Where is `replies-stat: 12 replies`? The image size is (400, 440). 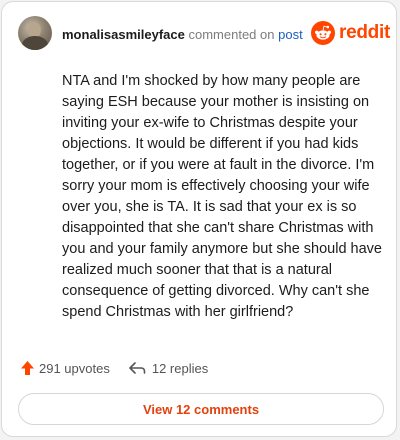 replies-stat: 12 replies is located at coordinates (168, 368).